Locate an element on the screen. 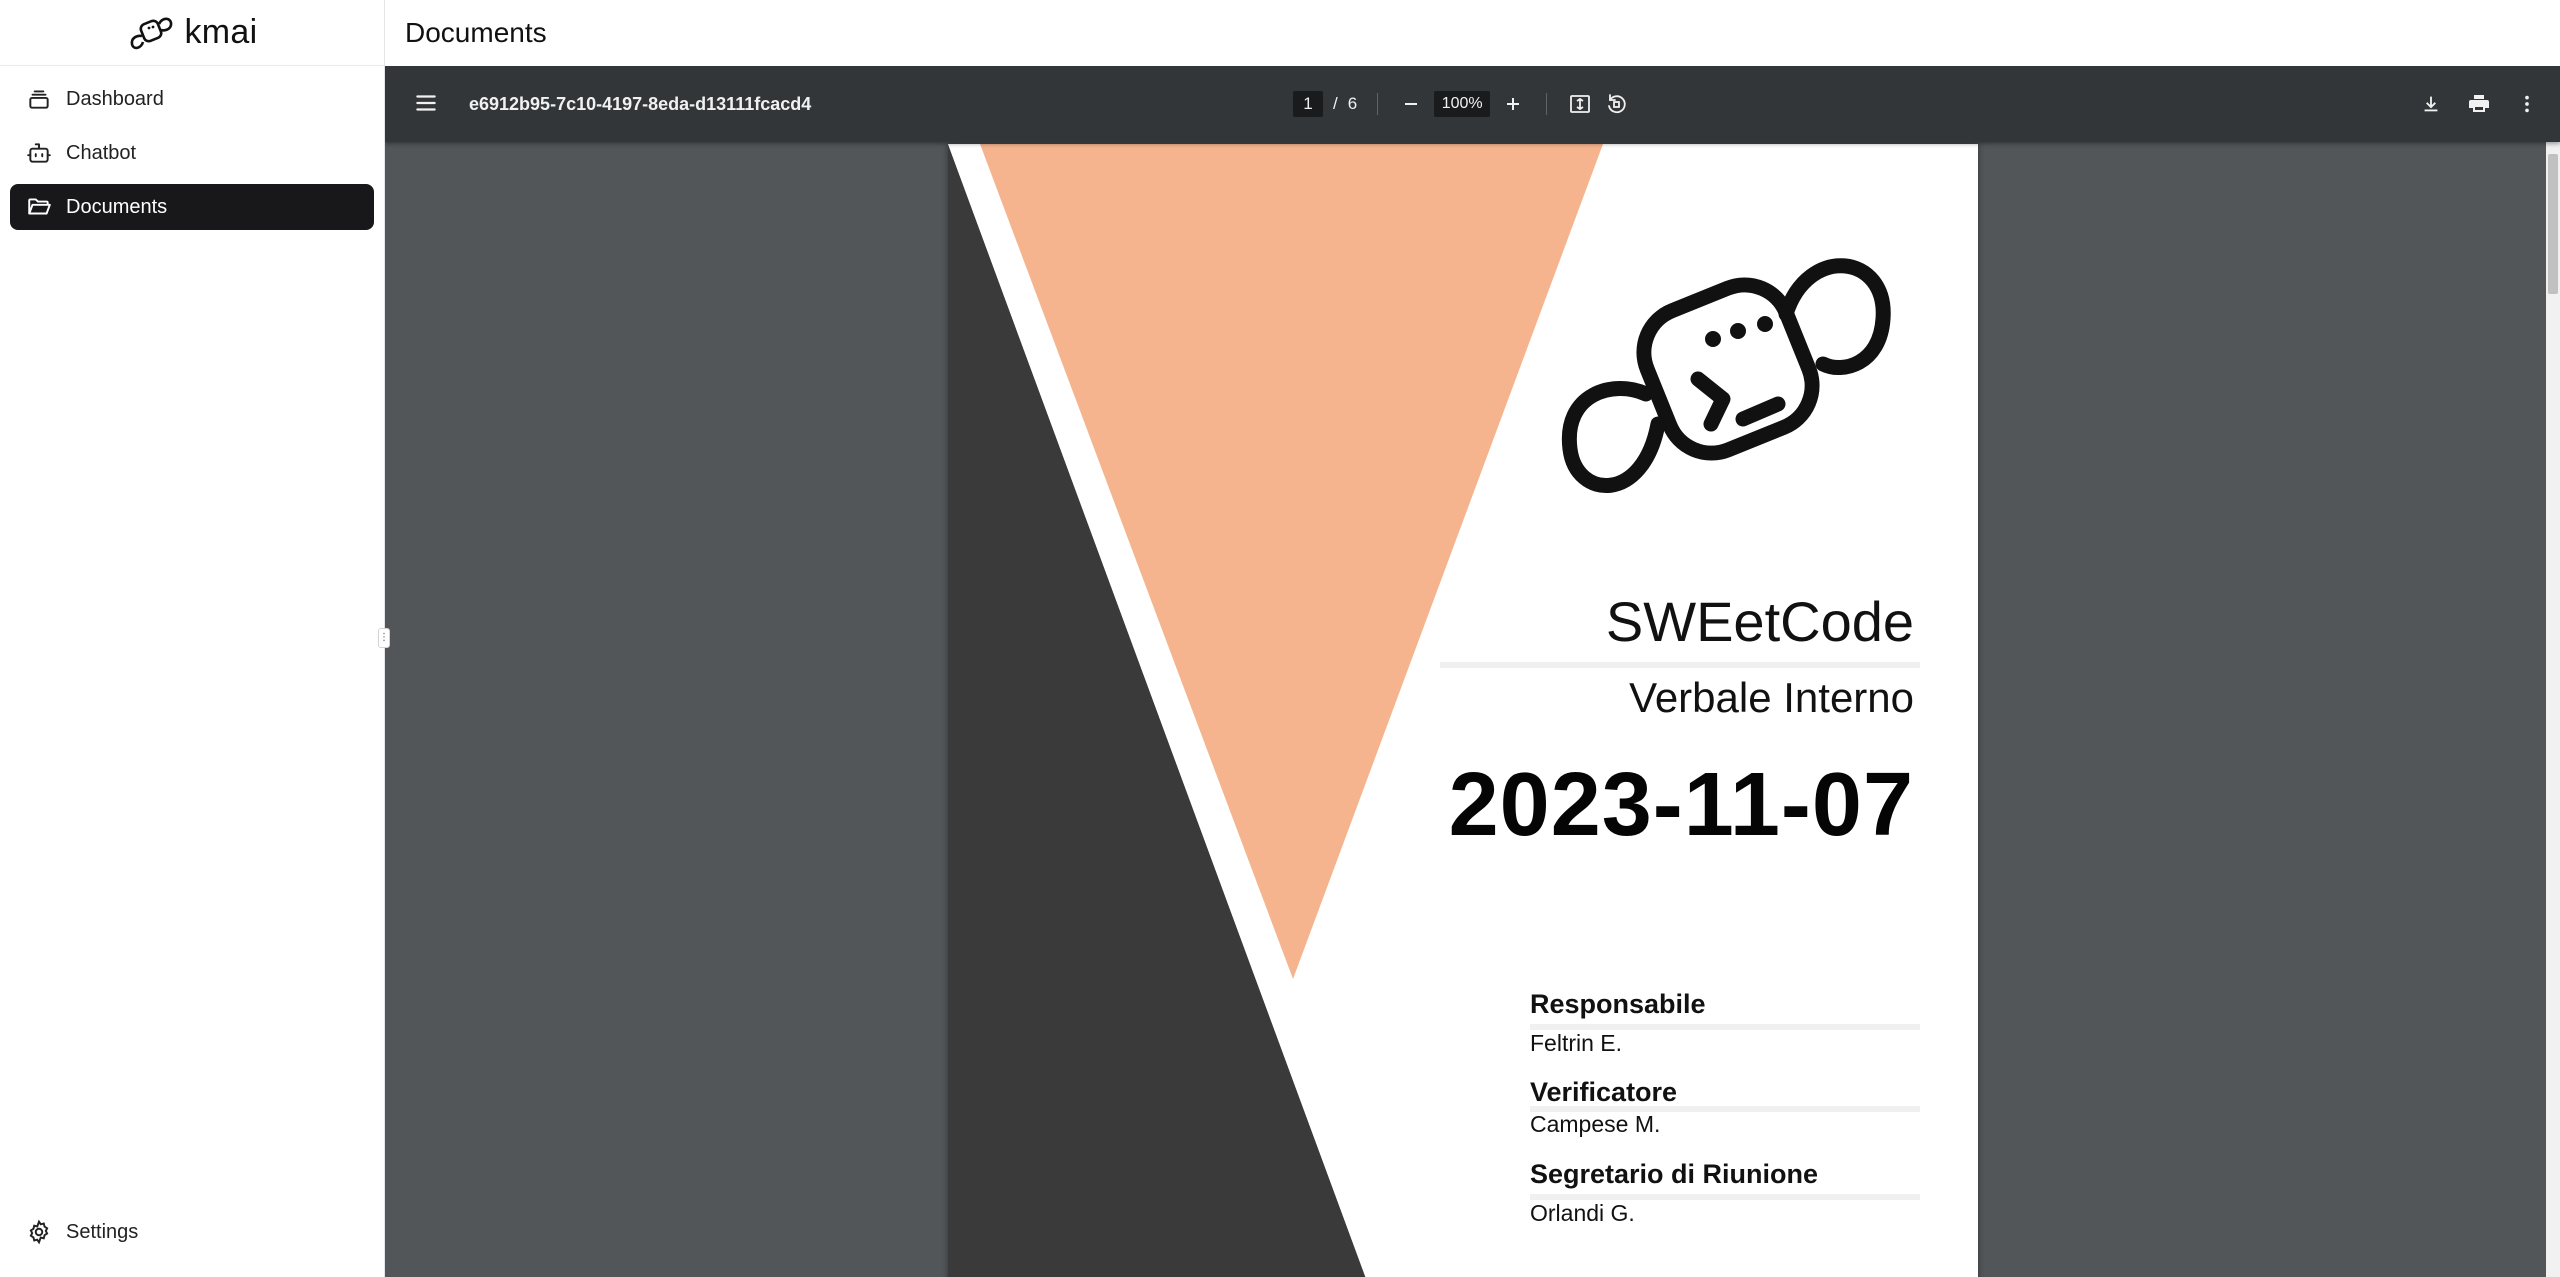  sidebar-resize-handle: ⋮ is located at coordinates (384, 638).